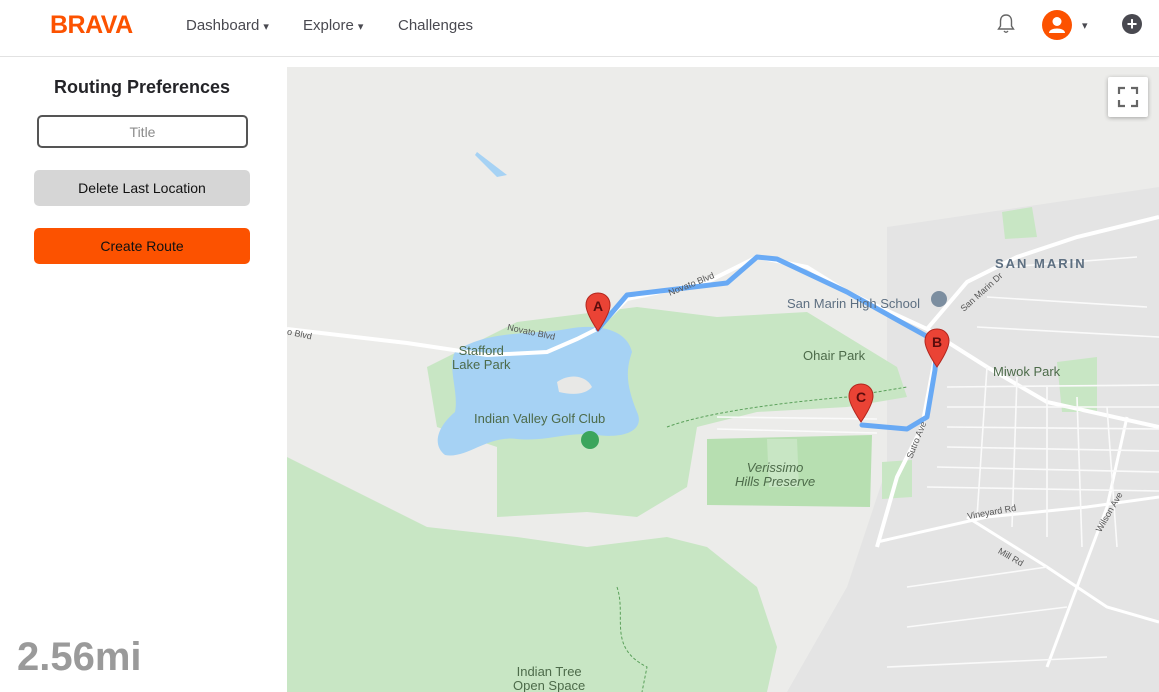 Image resolution: width=1159 pixels, height=692 pixels. I want to click on fullscreen-button, so click(1128, 97).